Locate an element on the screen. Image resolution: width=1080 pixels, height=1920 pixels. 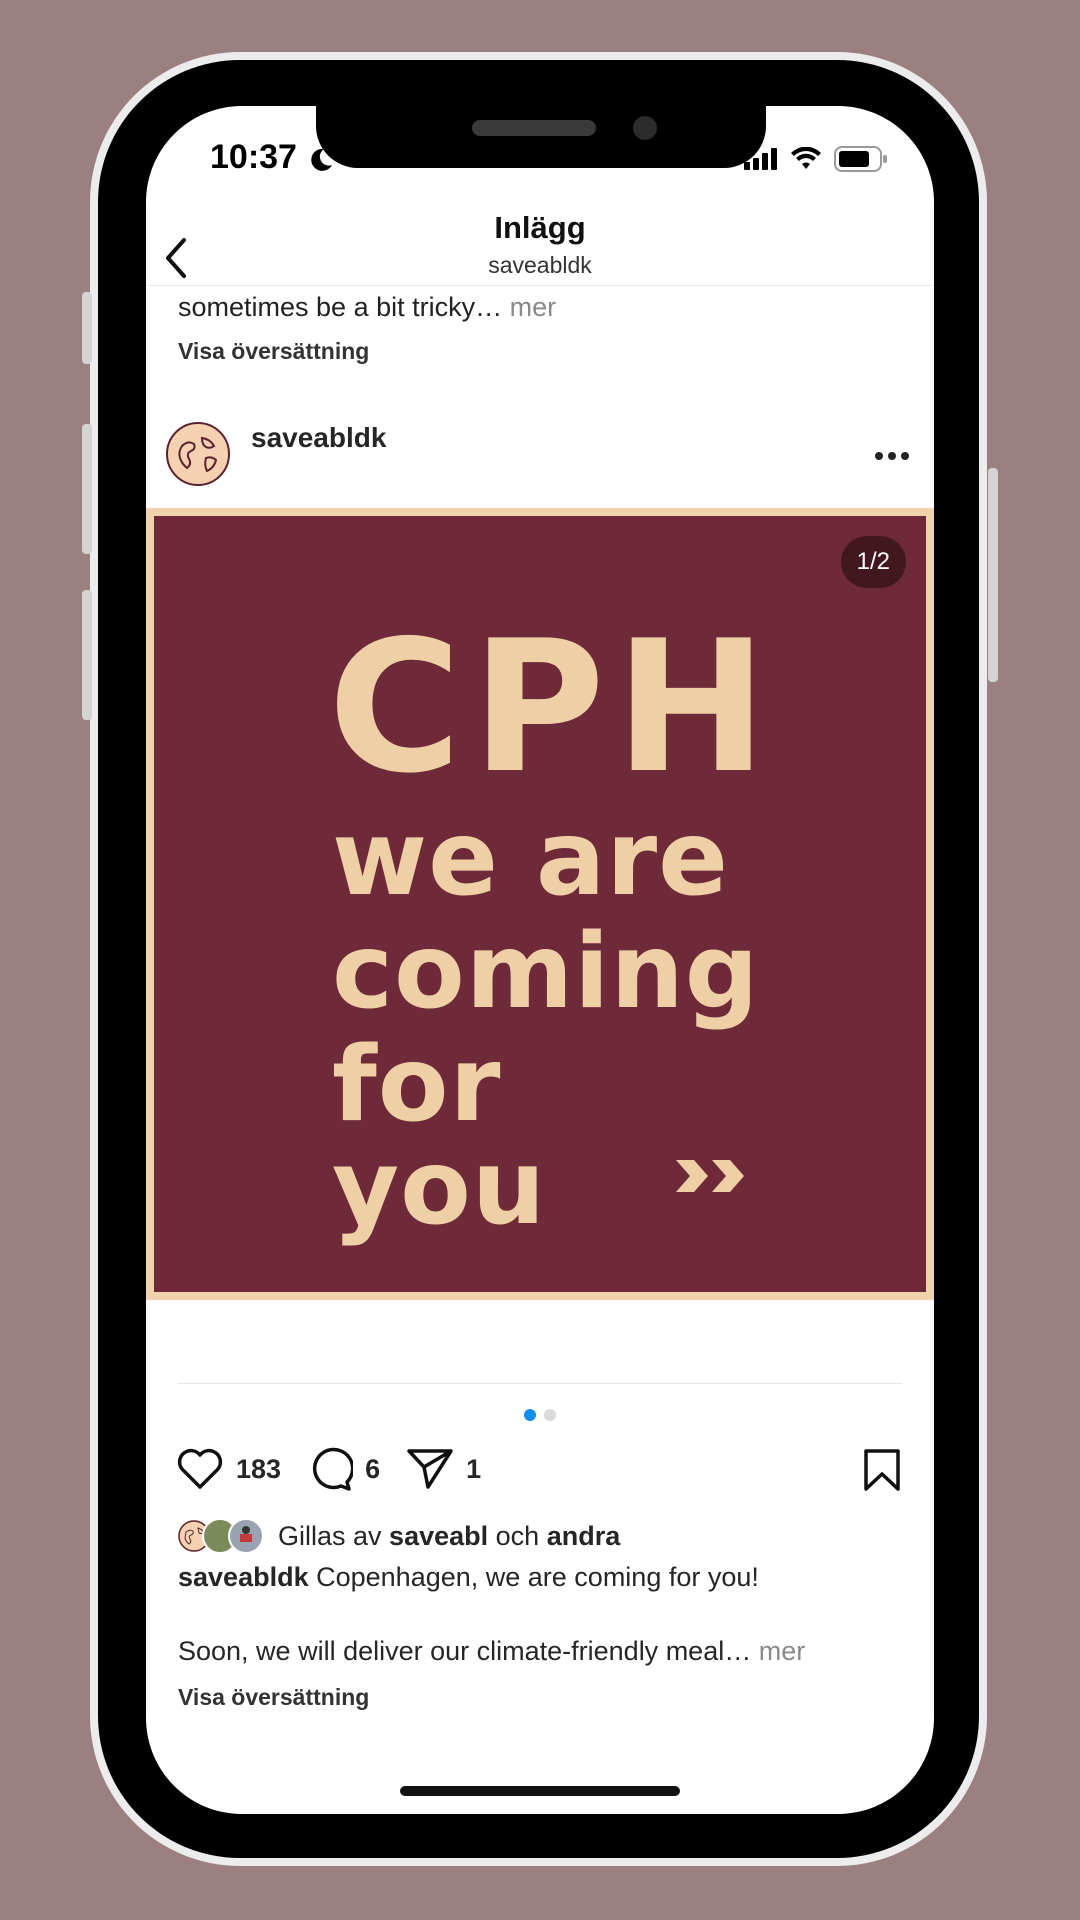
liked-by-user: saveabl is located at coordinates (438, 1536).